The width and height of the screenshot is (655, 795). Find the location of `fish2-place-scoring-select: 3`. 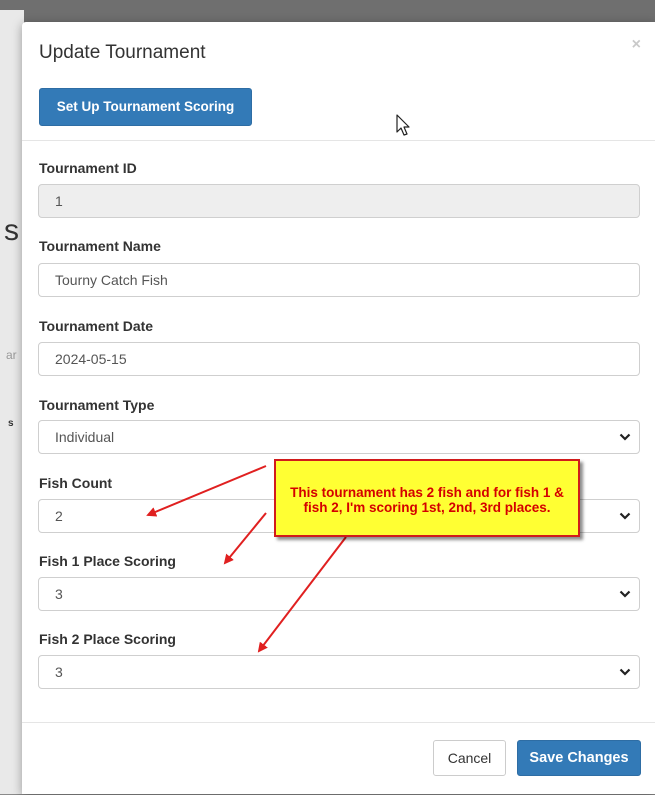

fish2-place-scoring-select: 3 is located at coordinates (339, 672).